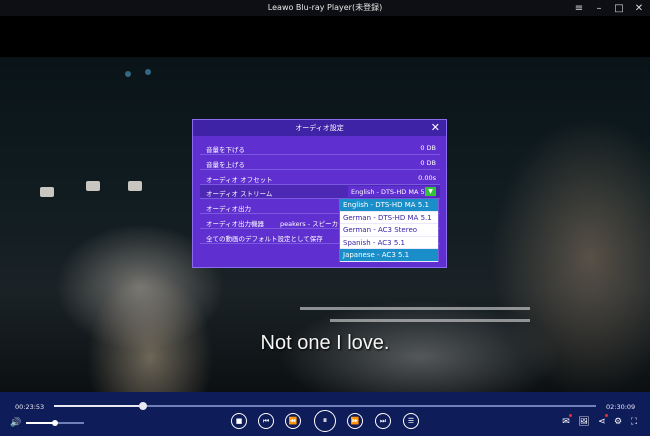 Image resolution: width=650 pixels, height=436 pixels. I want to click on previous-button: ⏮, so click(266, 421).